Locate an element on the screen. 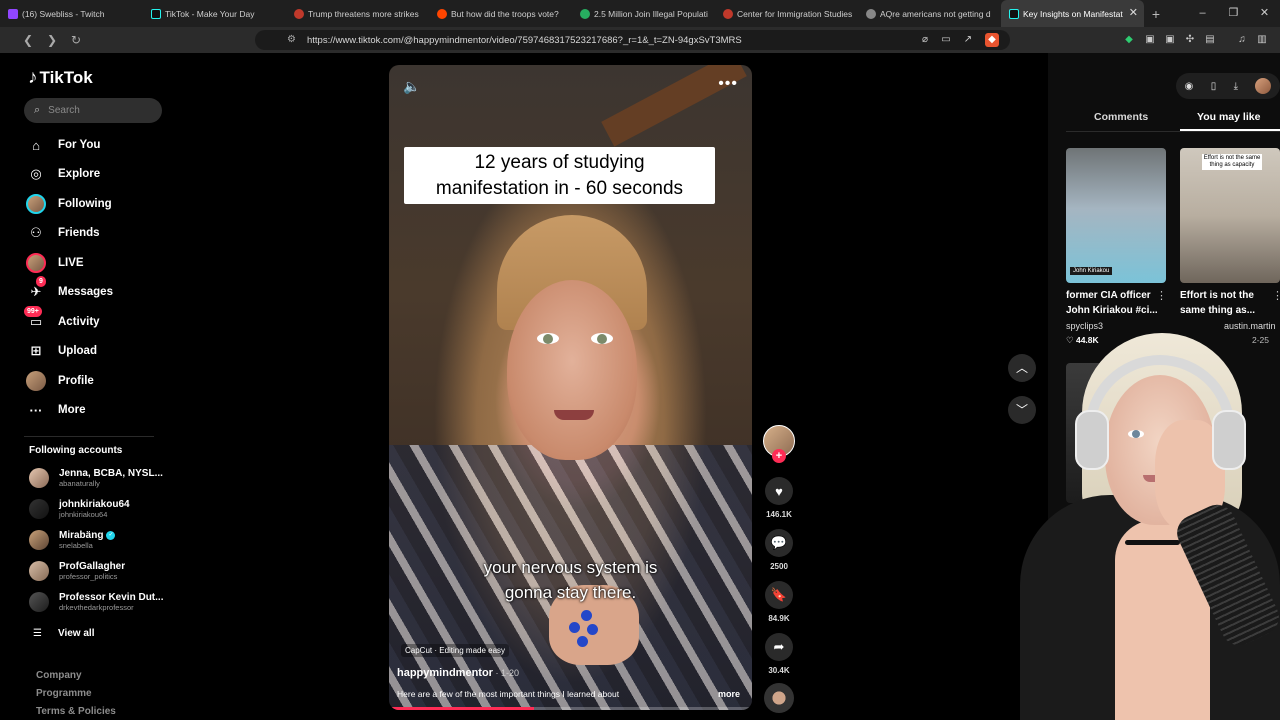 This screenshot has height=720, width=1280. share-icon: ↗ is located at coordinates (968, 40).